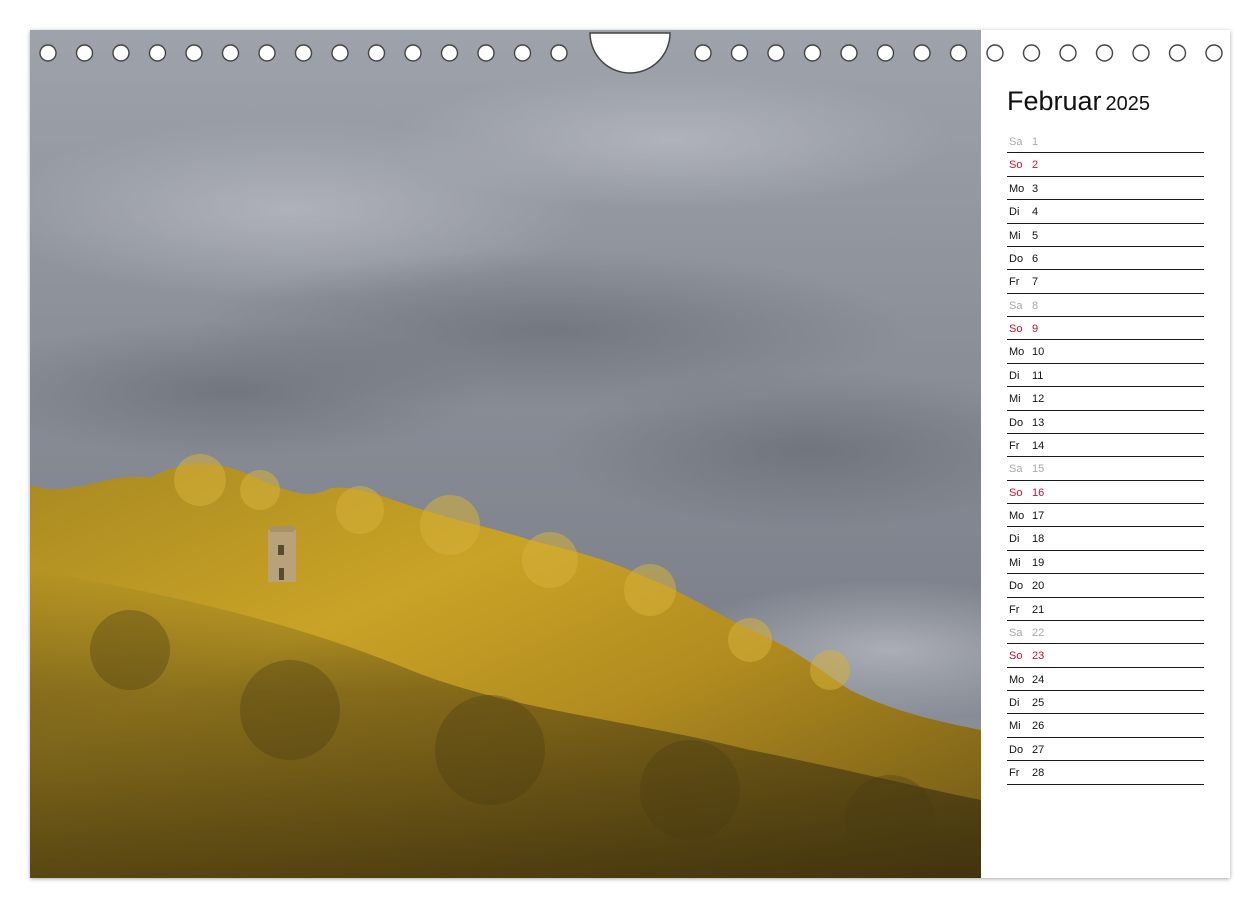  What do you see at coordinates (1105, 586) in the screenshot?
I see `day-row: Do 20` at bounding box center [1105, 586].